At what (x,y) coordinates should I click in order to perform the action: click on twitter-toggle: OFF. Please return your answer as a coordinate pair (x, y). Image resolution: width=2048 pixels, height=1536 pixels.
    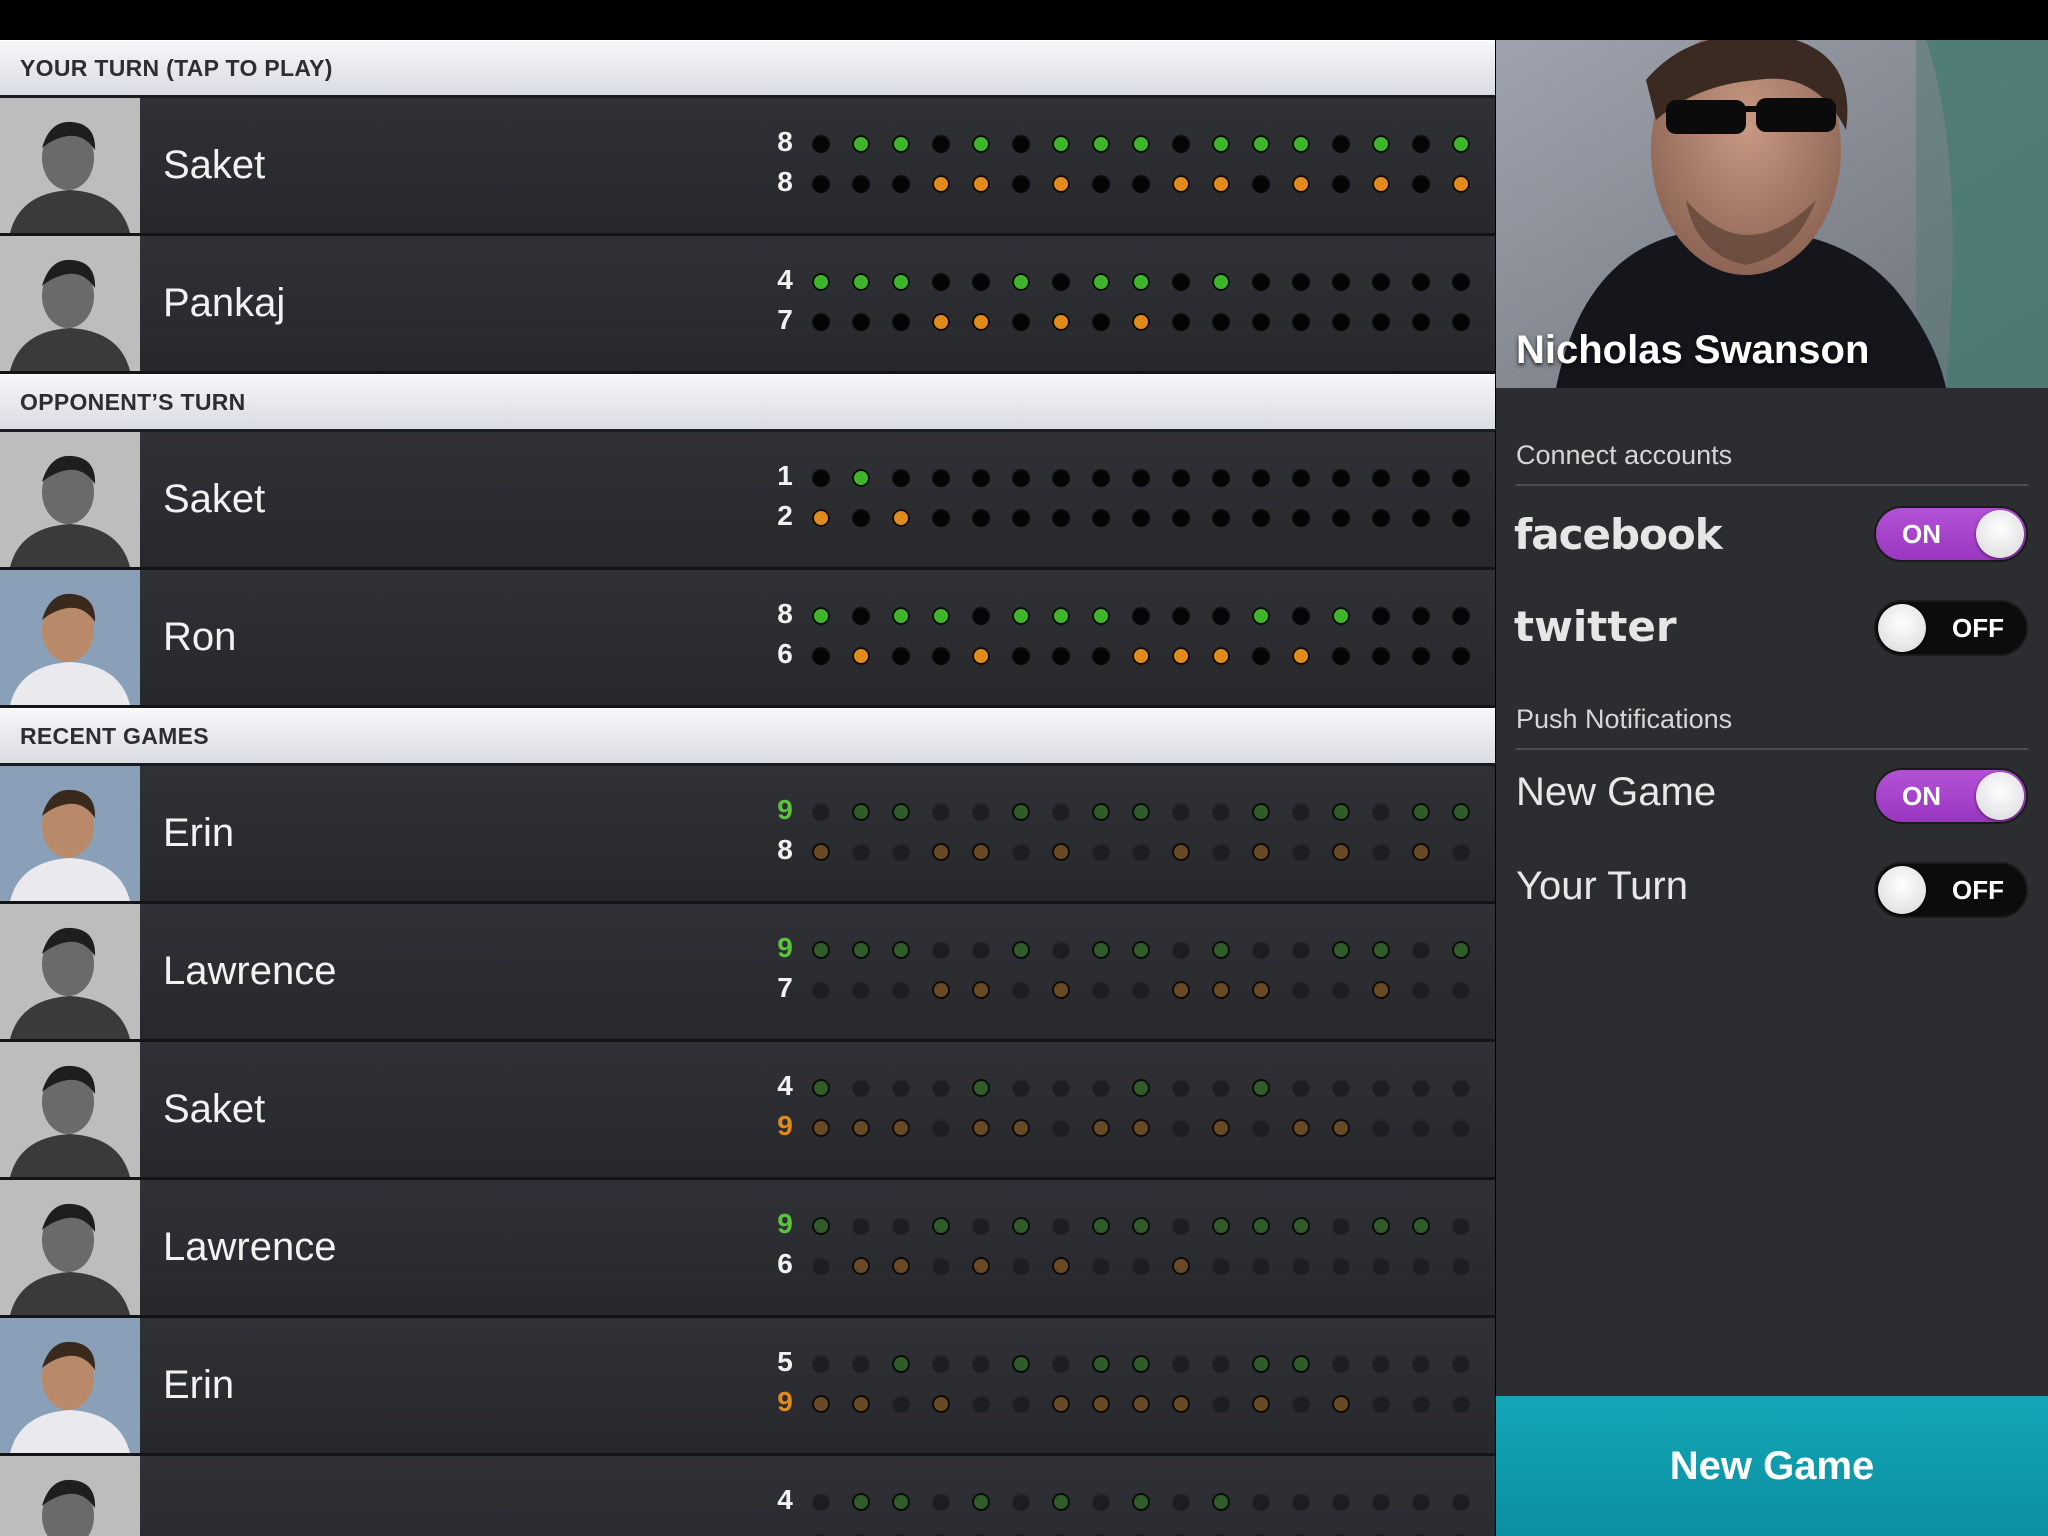
    Looking at the image, I should click on (1951, 628).